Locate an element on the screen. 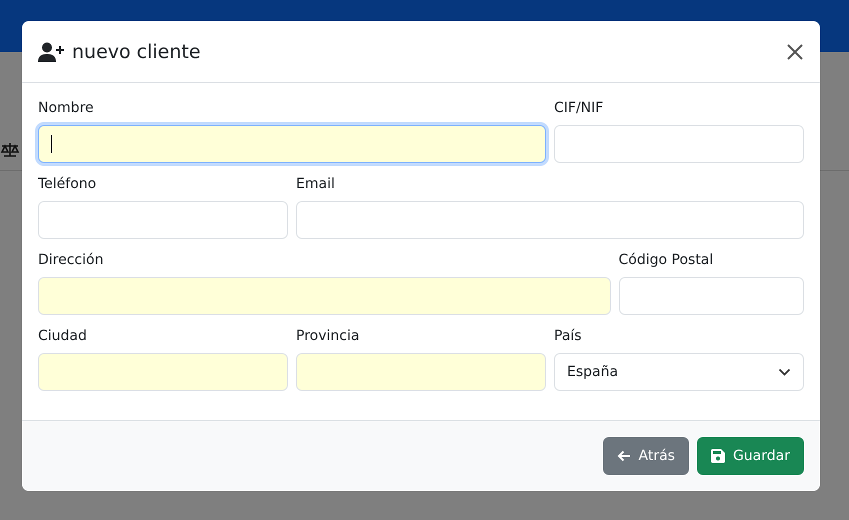 The width and height of the screenshot is (849, 520). field-label: Teléfono is located at coordinates (67, 184).